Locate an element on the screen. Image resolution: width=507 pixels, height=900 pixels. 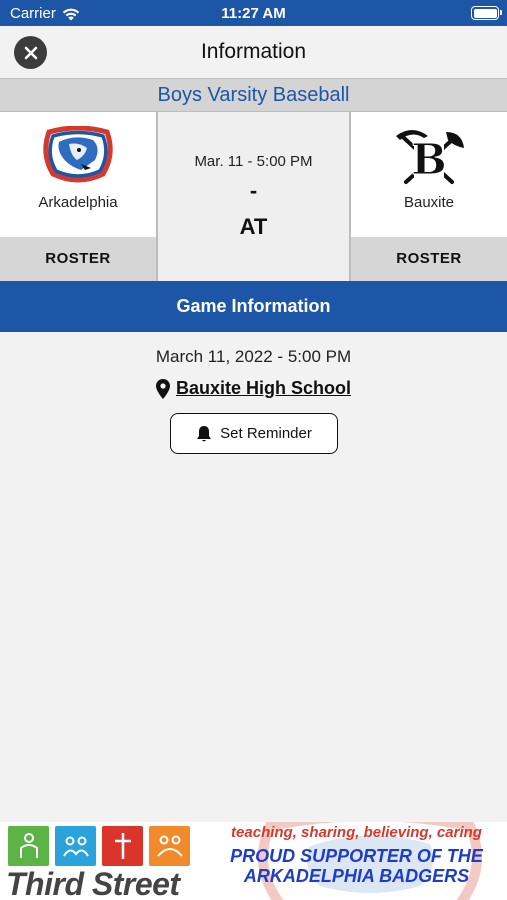
home-team: Arkadelphia ROSTER is located at coordinates (78, 196).